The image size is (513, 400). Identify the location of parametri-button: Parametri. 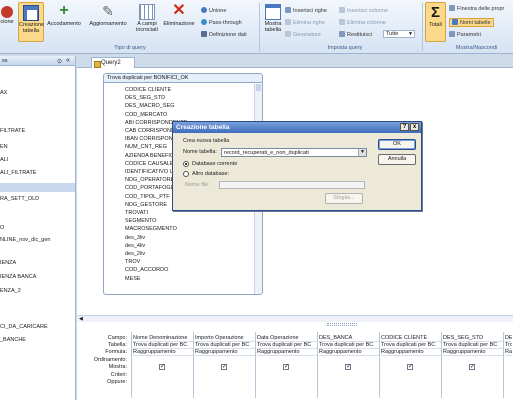
(465, 34).